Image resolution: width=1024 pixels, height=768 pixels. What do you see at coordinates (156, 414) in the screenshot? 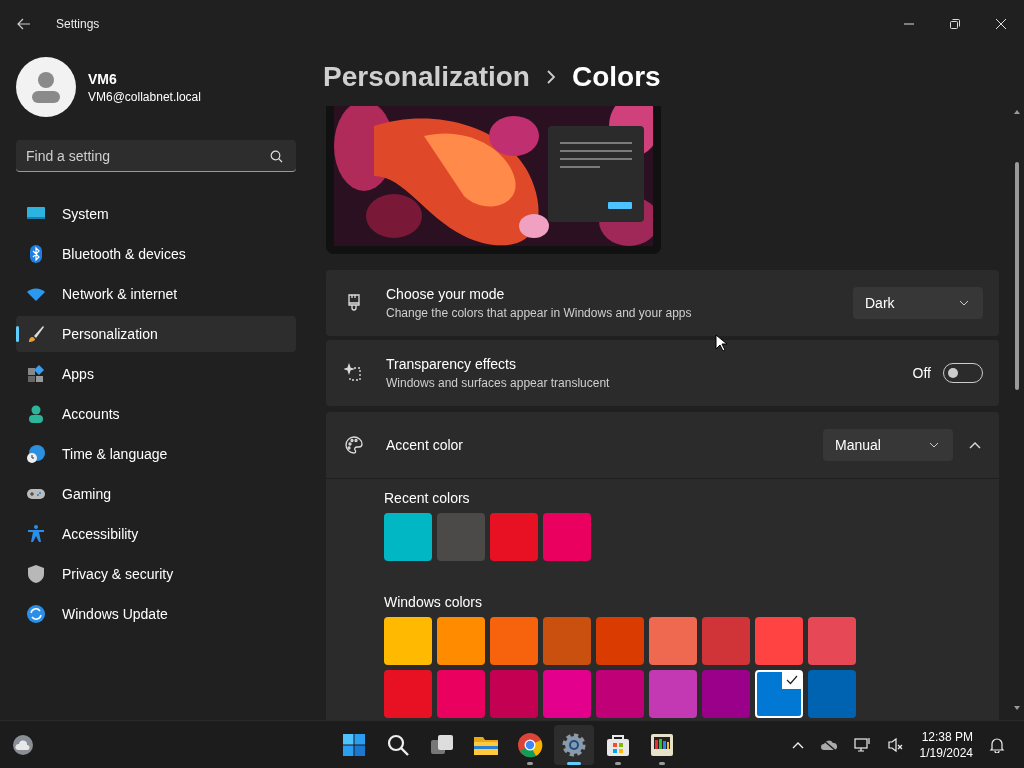
I see `nav-item: Accounts` at bounding box center [156, 414].